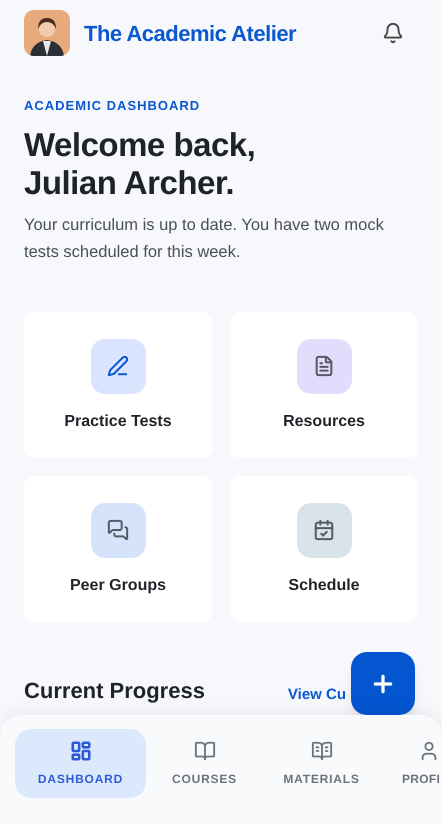 The image size is (442, 824). Describe the element at coordinates (383, 683) in the screenshot. I see `add-button` at that location.